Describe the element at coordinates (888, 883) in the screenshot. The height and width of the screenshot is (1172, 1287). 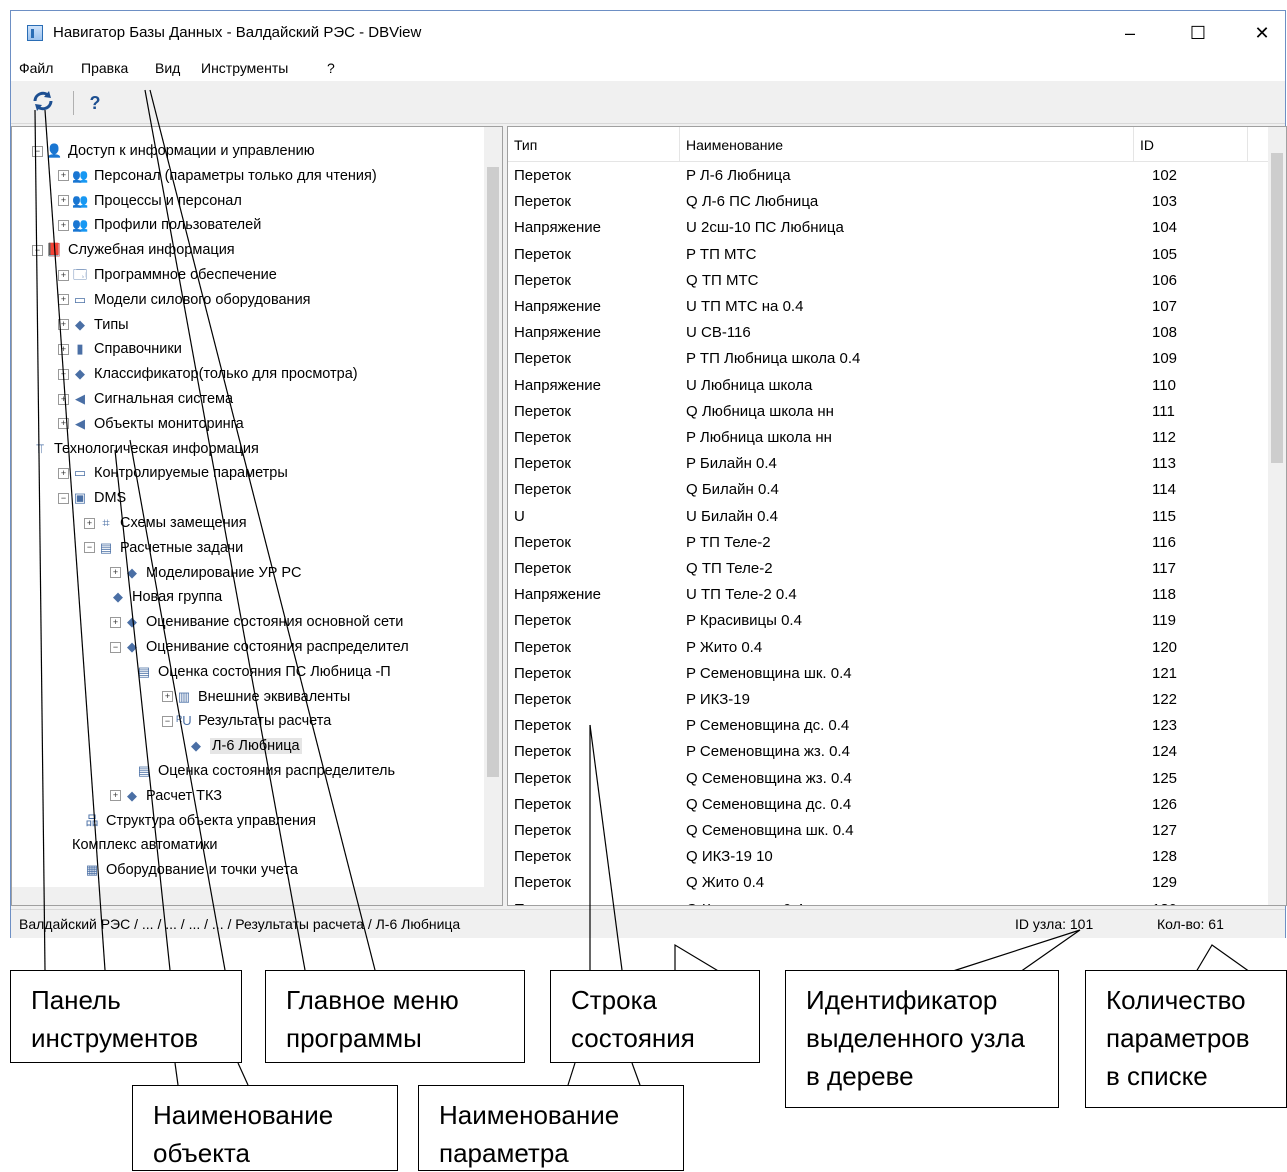
I see `list-row: Переток Q Жито 0.4 129` at that location.